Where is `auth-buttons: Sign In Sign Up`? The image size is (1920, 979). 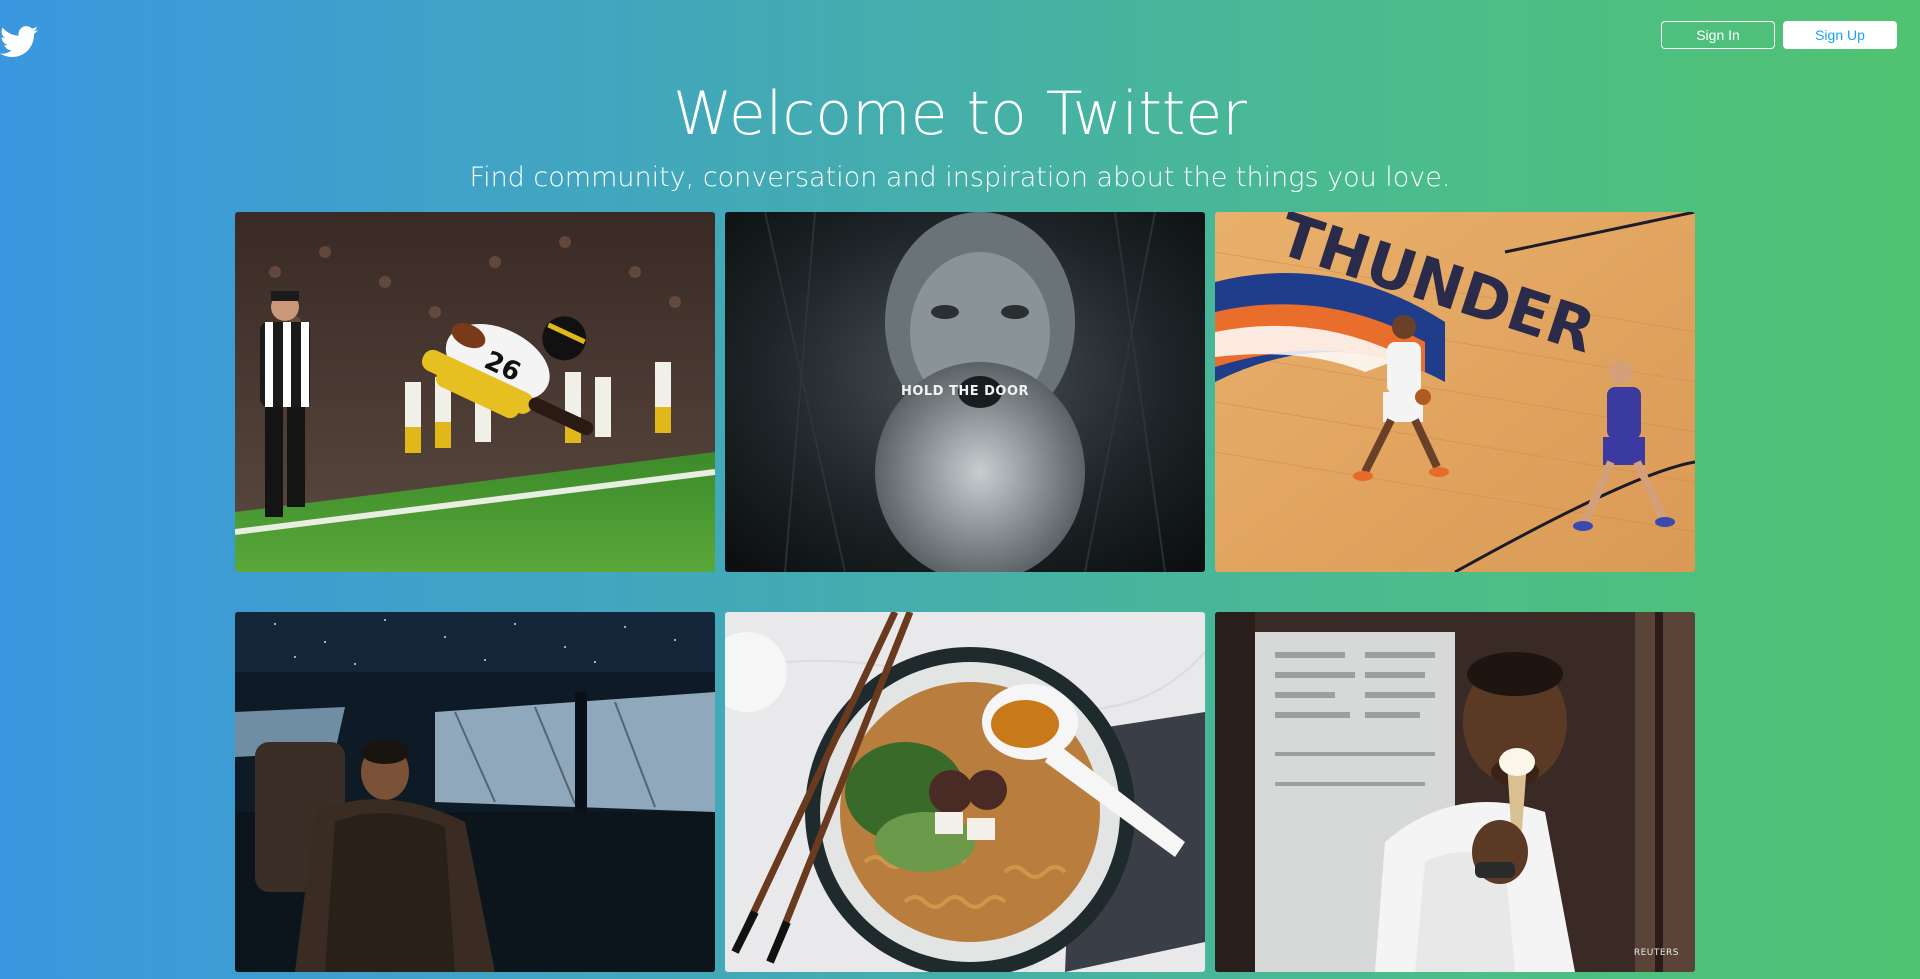
auth-buttons: Sign In Sign Up is located at coordinates (1779, 35).